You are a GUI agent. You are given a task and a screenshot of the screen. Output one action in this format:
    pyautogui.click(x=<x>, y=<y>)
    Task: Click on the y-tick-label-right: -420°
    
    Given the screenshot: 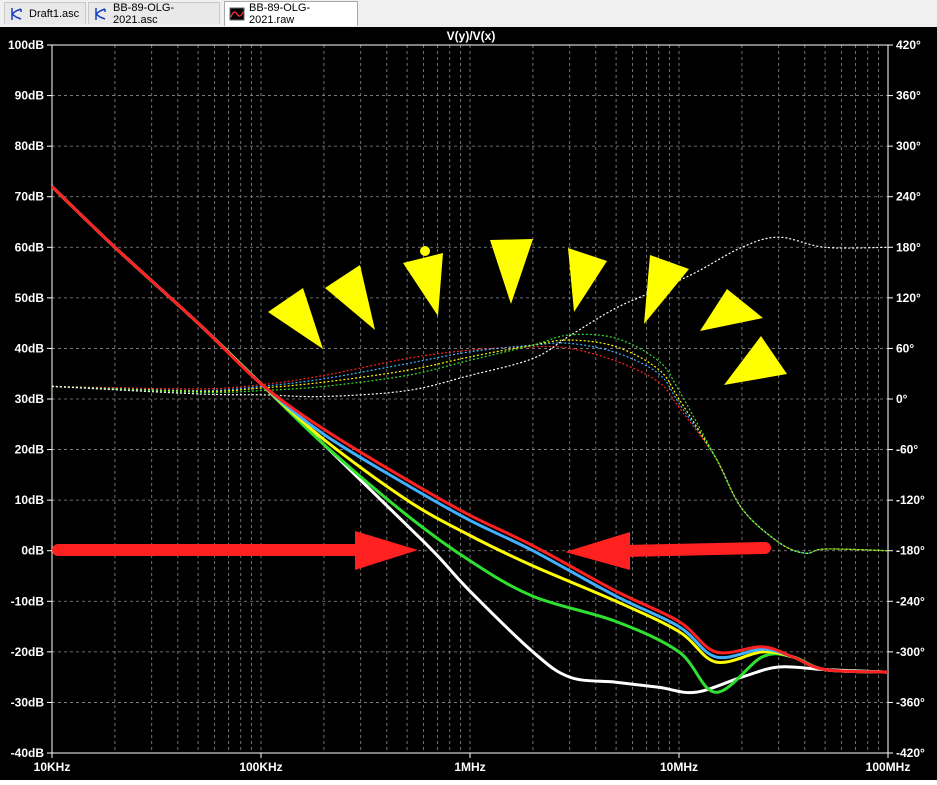 What is the action you would take?
    pyautogui.click(x=910, y=753)
    